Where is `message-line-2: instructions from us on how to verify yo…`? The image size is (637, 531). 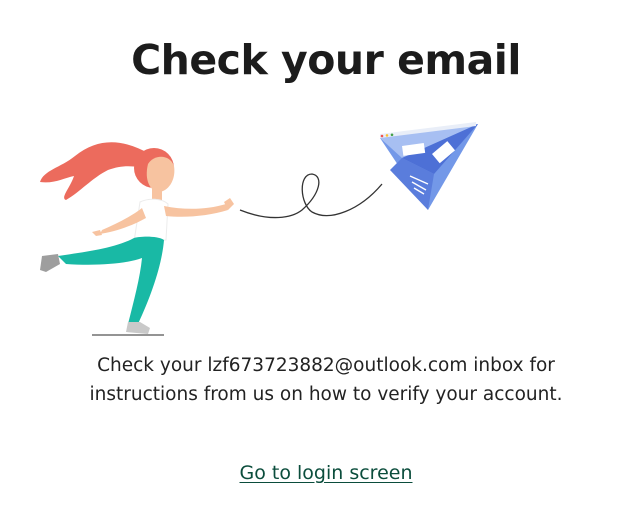
message-line-2: instructions from us on how to verify yo… is located at coordinates (326, 394).